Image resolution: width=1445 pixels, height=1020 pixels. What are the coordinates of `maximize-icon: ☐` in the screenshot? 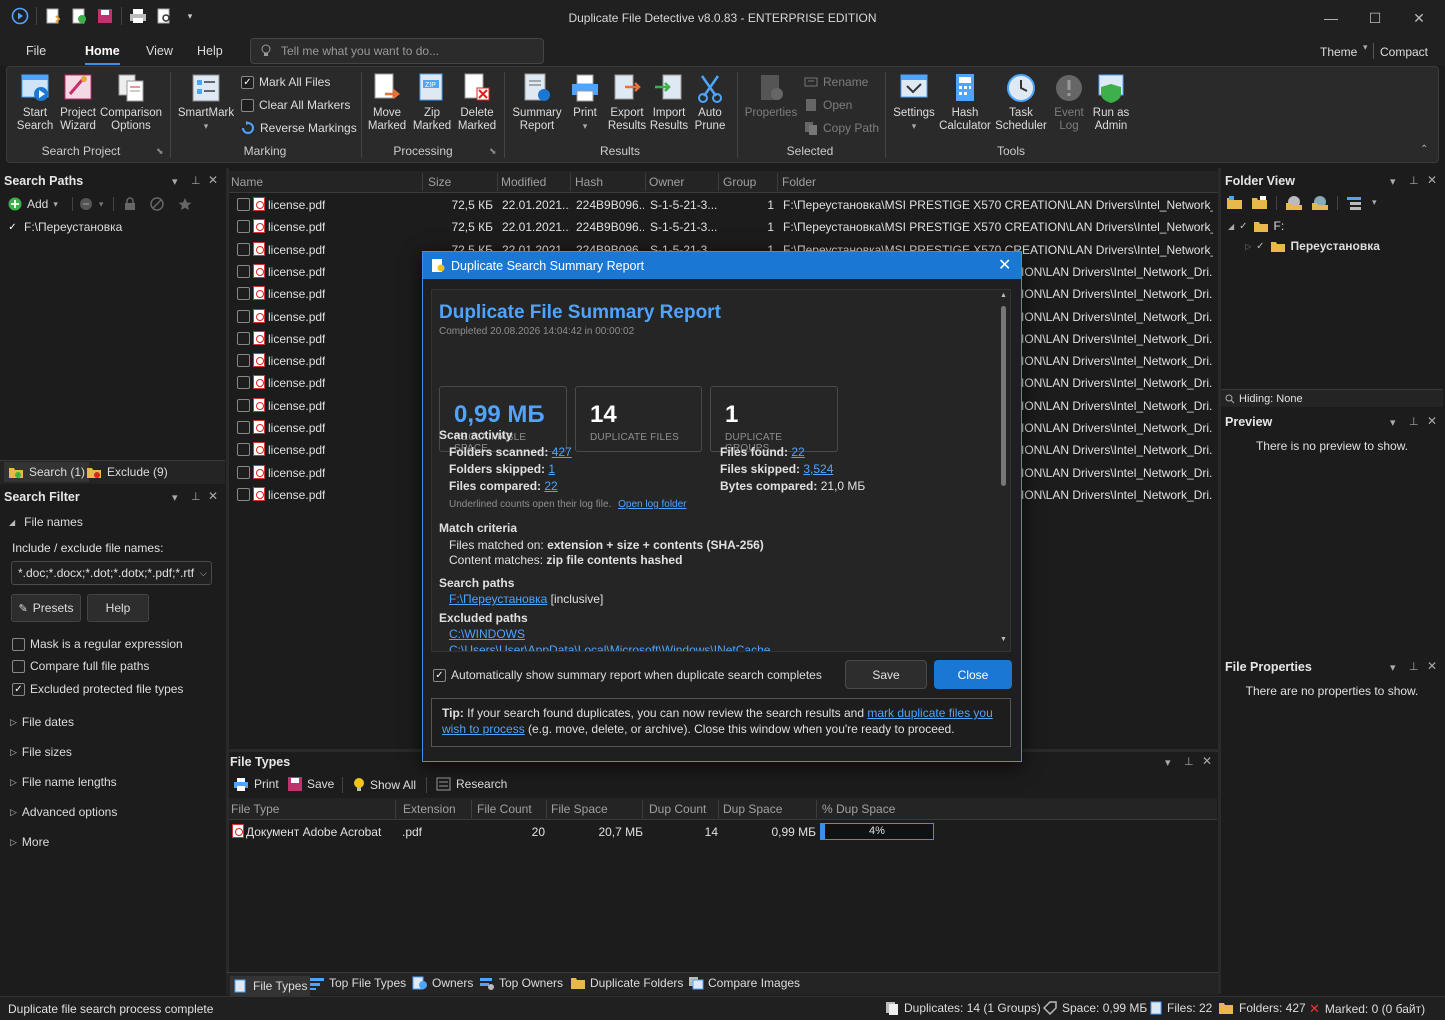 It's located at (1375, 18).